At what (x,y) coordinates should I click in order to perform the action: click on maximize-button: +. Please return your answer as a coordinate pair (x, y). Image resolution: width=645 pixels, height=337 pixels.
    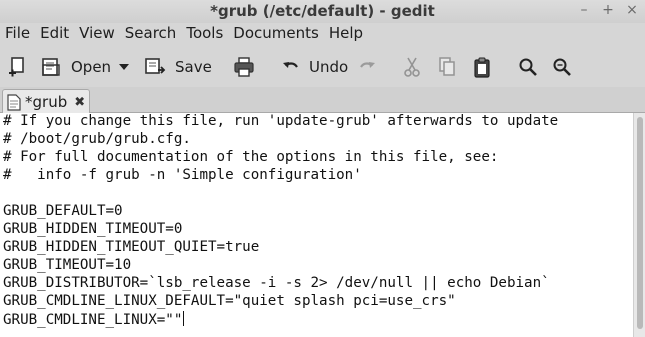
    Looking at the image, I should click on (608, 10).